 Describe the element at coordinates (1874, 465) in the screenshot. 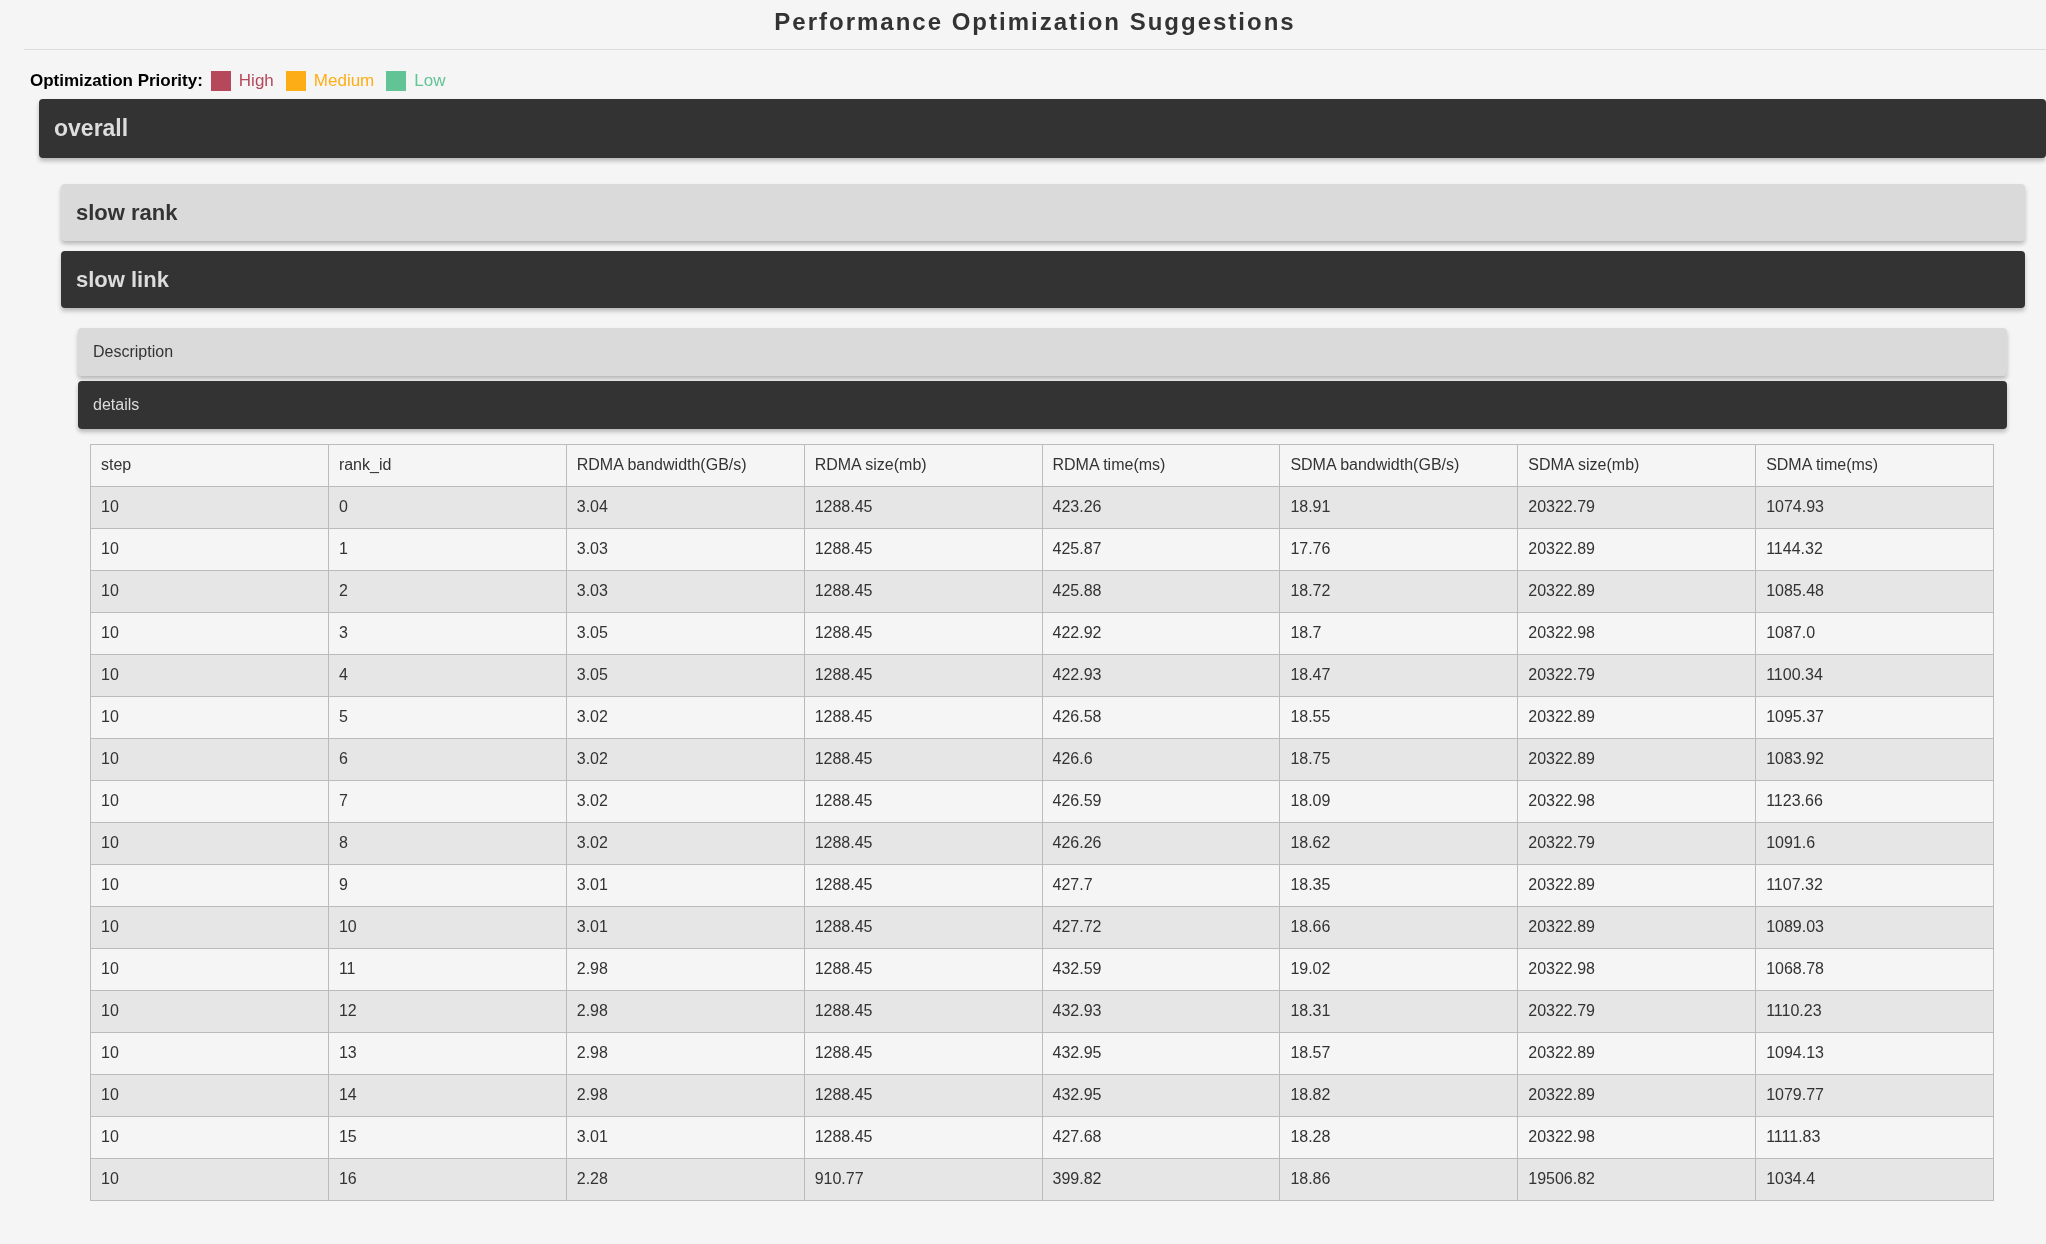

I see `column-header: SDMA time(ms)` at that location.